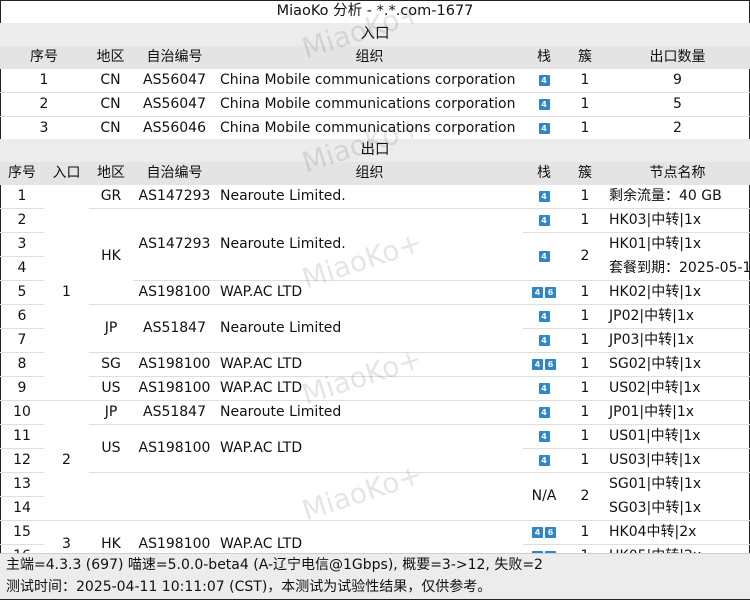 The width and height of the screenshot is (750, 600). I want to click on cell-no: 7, so click(22, 340).